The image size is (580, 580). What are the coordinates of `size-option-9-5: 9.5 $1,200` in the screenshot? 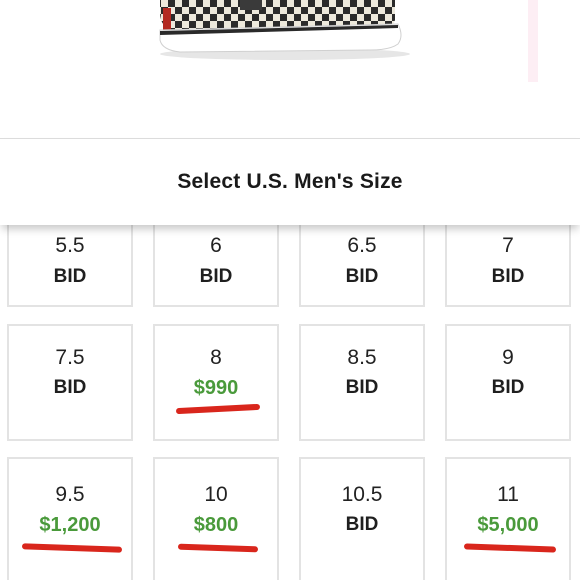 It's located at (70, 518).